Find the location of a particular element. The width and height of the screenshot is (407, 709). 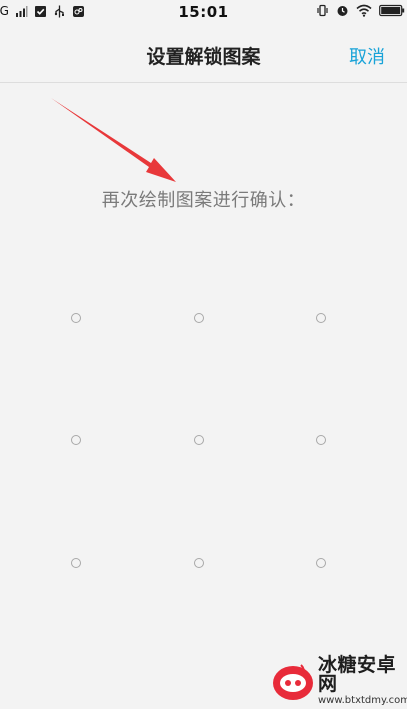

status-time: 15:01 is located at coordinates (203, 12).